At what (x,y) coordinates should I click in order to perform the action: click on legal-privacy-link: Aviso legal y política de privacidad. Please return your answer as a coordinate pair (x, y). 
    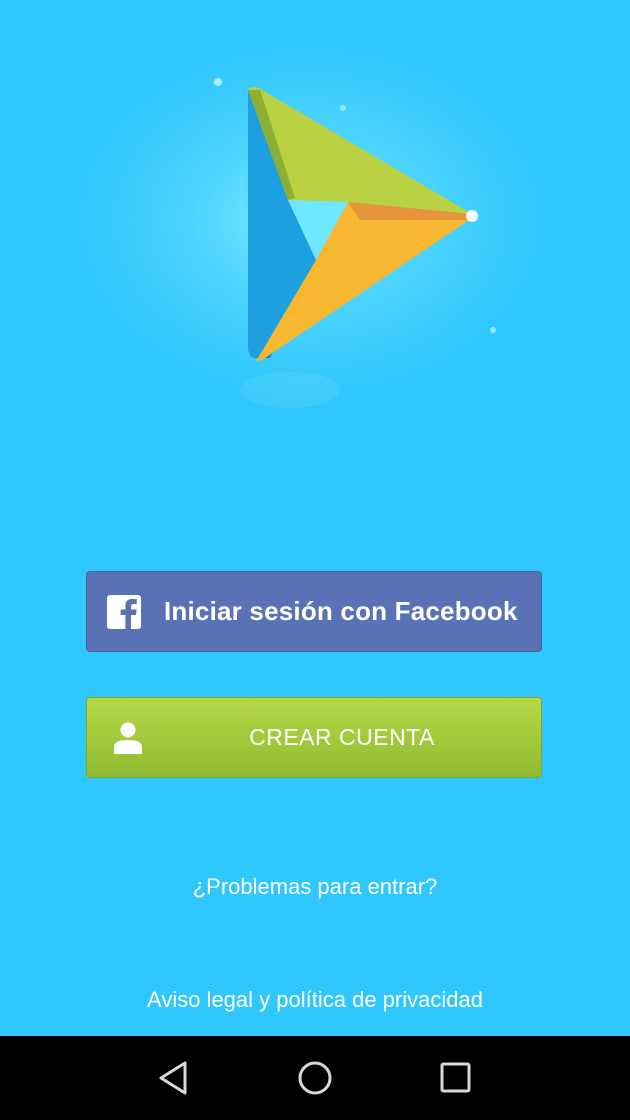
    Looking at the image, I should click on (315, 1000).